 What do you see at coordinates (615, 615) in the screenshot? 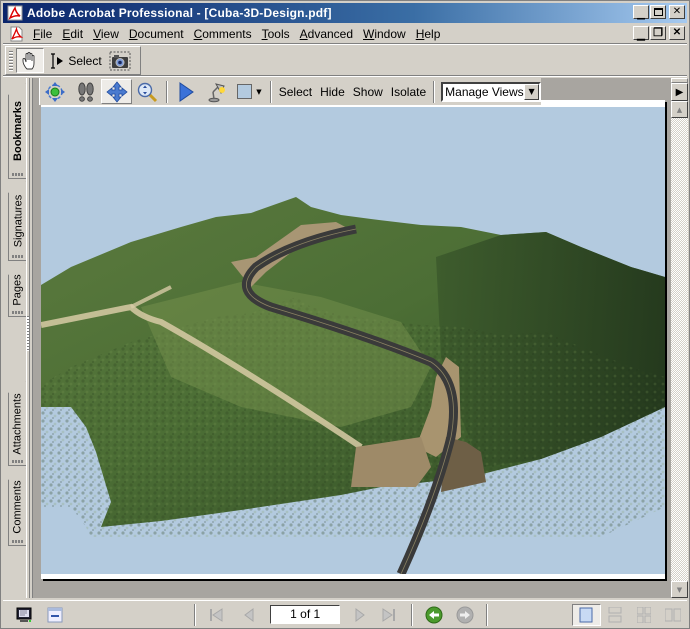
I see `continuous-layout-button` at bounding box center [615, 615].